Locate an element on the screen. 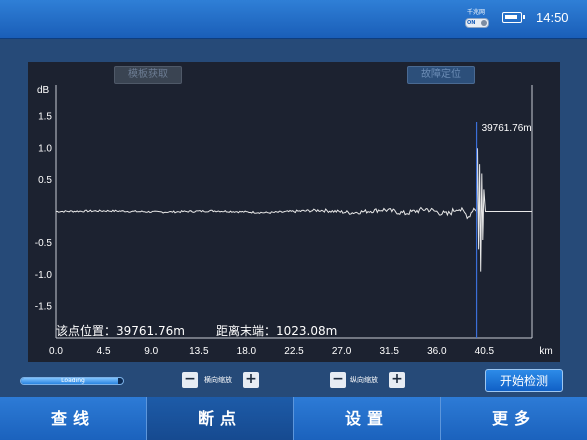 The height and width of the screenshot is (440, 587). horizontal-zoom: − 横向缩放 + is located at coordinates (221, 380).